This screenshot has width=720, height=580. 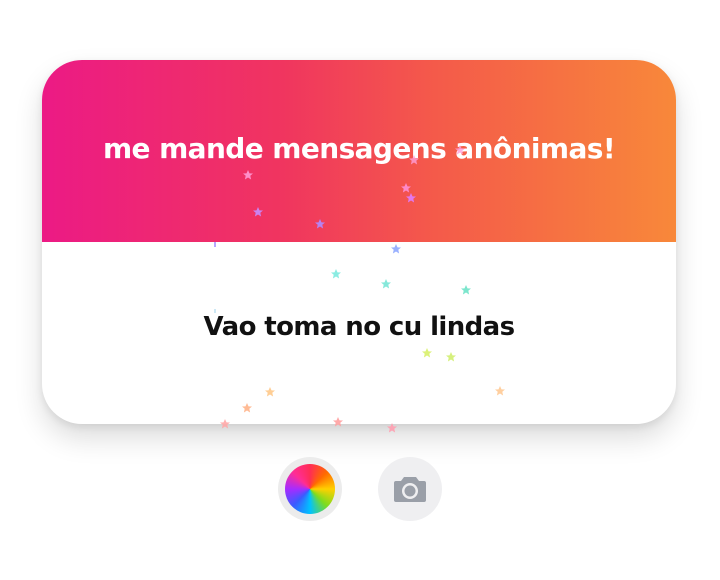 What do you see at coordinates (360, 489) in the screenshot?
I see `bottom-toolbar` at bounding box center [360, 489].